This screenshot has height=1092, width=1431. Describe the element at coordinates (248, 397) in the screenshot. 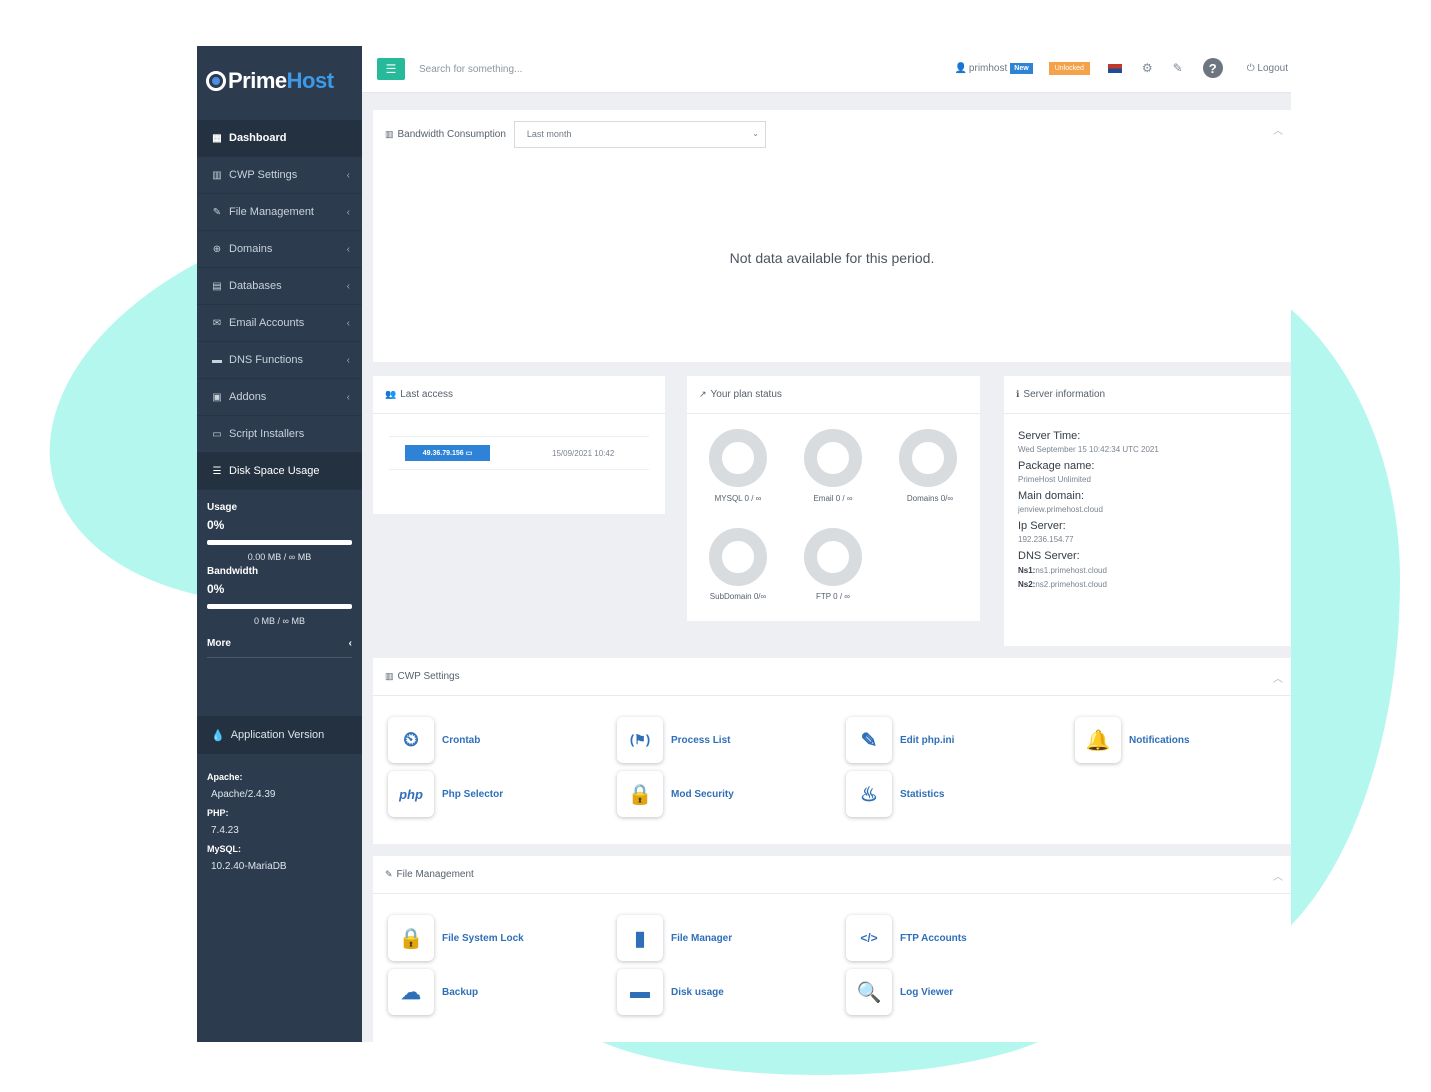

I see `sidebar-item-label: Addons` at that location.